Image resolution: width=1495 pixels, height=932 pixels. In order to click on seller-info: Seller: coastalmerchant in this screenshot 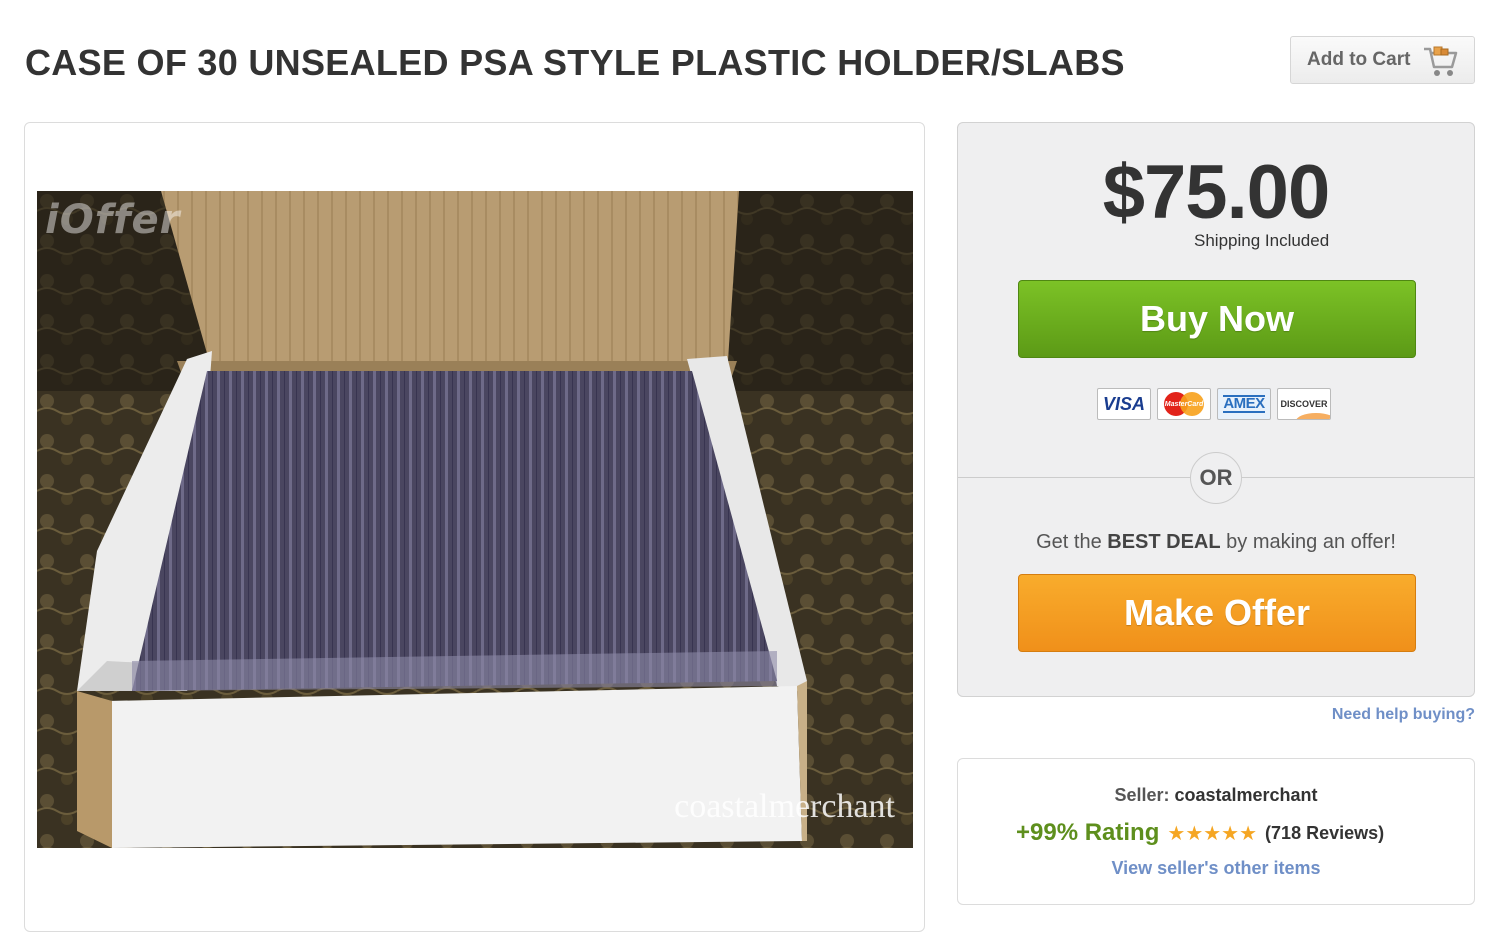, I will do `click(1216, 795)`.